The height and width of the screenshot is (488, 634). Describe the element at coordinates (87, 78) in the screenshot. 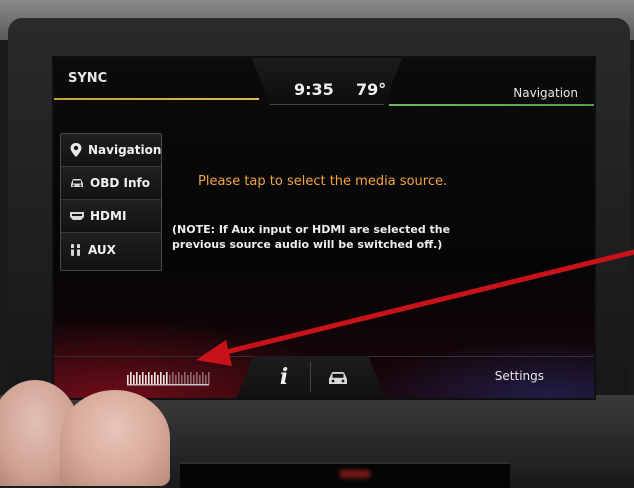

I see `app-title: SYNC` at that location.